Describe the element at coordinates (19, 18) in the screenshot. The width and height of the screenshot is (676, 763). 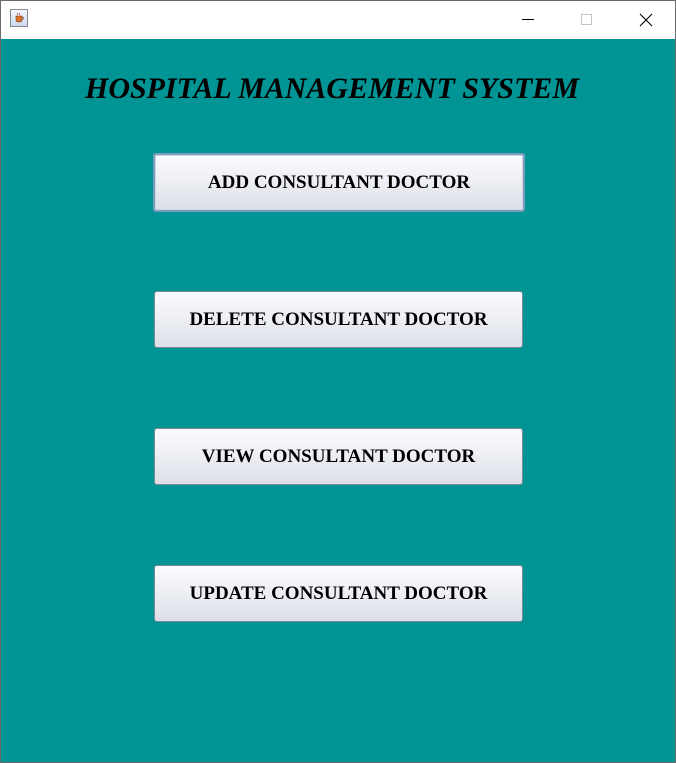
I see `java-coffee-icon` at that location.